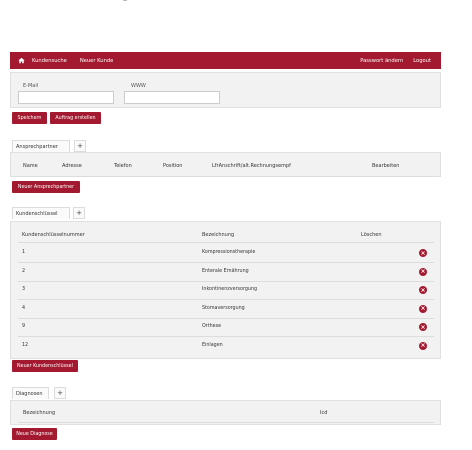  What do you see at coordinates (218, 235) in the screenshot?
I see `keys-header-label: Bezeichnung` at bounding box center [218, 235].